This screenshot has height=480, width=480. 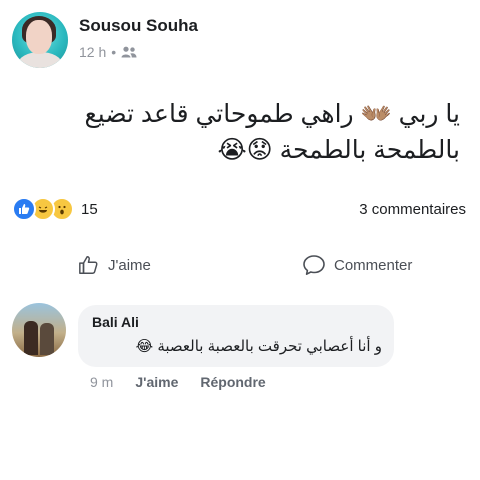 What do you see at coordinates (272, 114) in the screenshot?
I see `post-text-line-1: يا ربي 👐🏽 راهي طموحاتي قاعد تضيع` at bounding box center [272, 114].